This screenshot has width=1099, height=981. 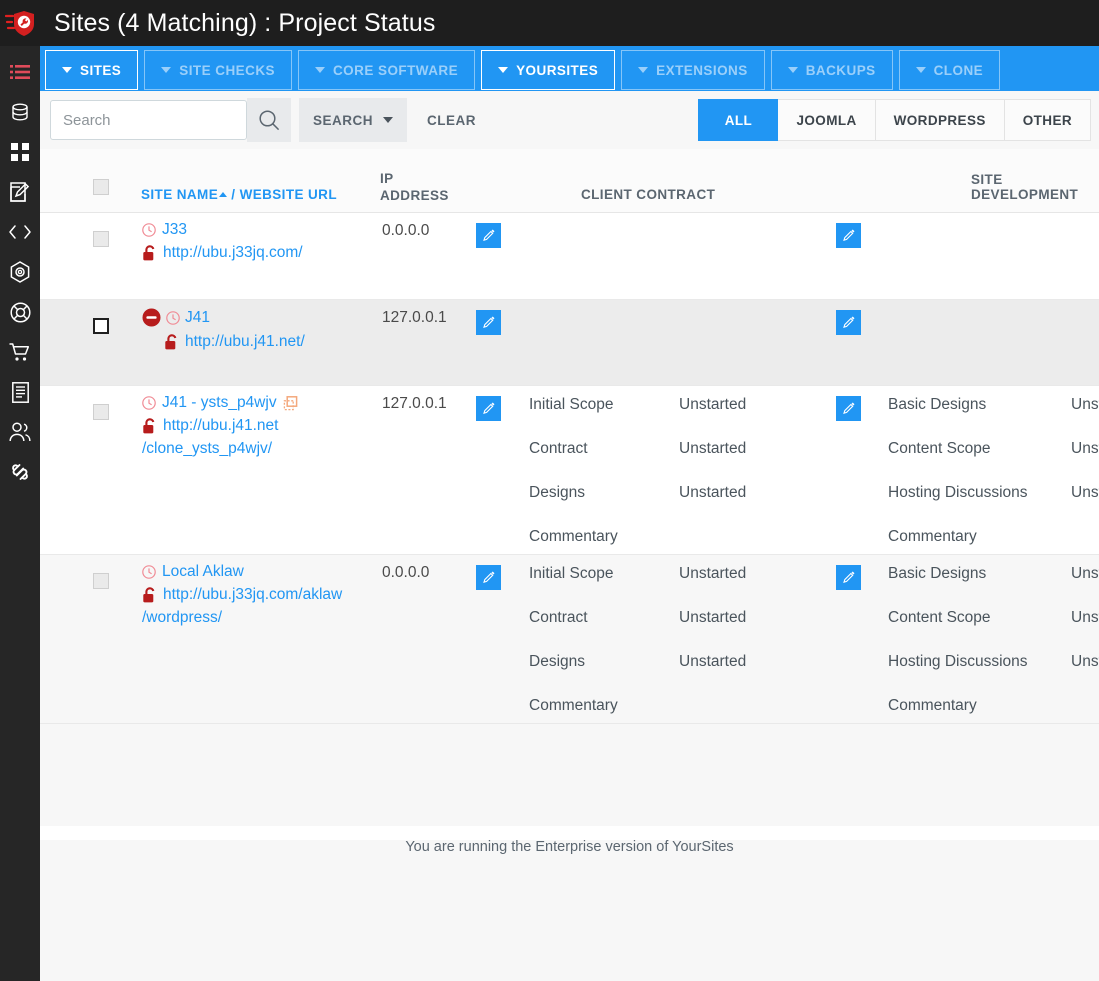 I want to click on tab-backups: BACKUPS, so click(x=831, y=70).